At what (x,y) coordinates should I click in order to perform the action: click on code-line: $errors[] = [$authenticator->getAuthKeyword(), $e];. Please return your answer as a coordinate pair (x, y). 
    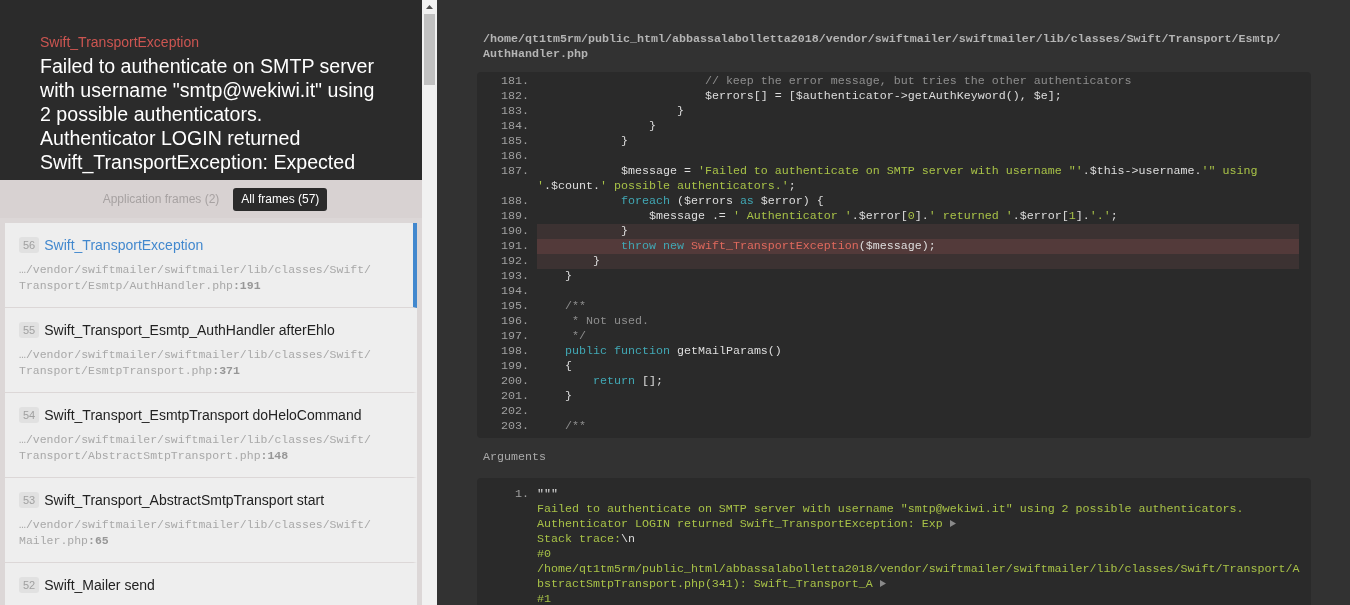
    Looking at the image, I should click on (883, 96).